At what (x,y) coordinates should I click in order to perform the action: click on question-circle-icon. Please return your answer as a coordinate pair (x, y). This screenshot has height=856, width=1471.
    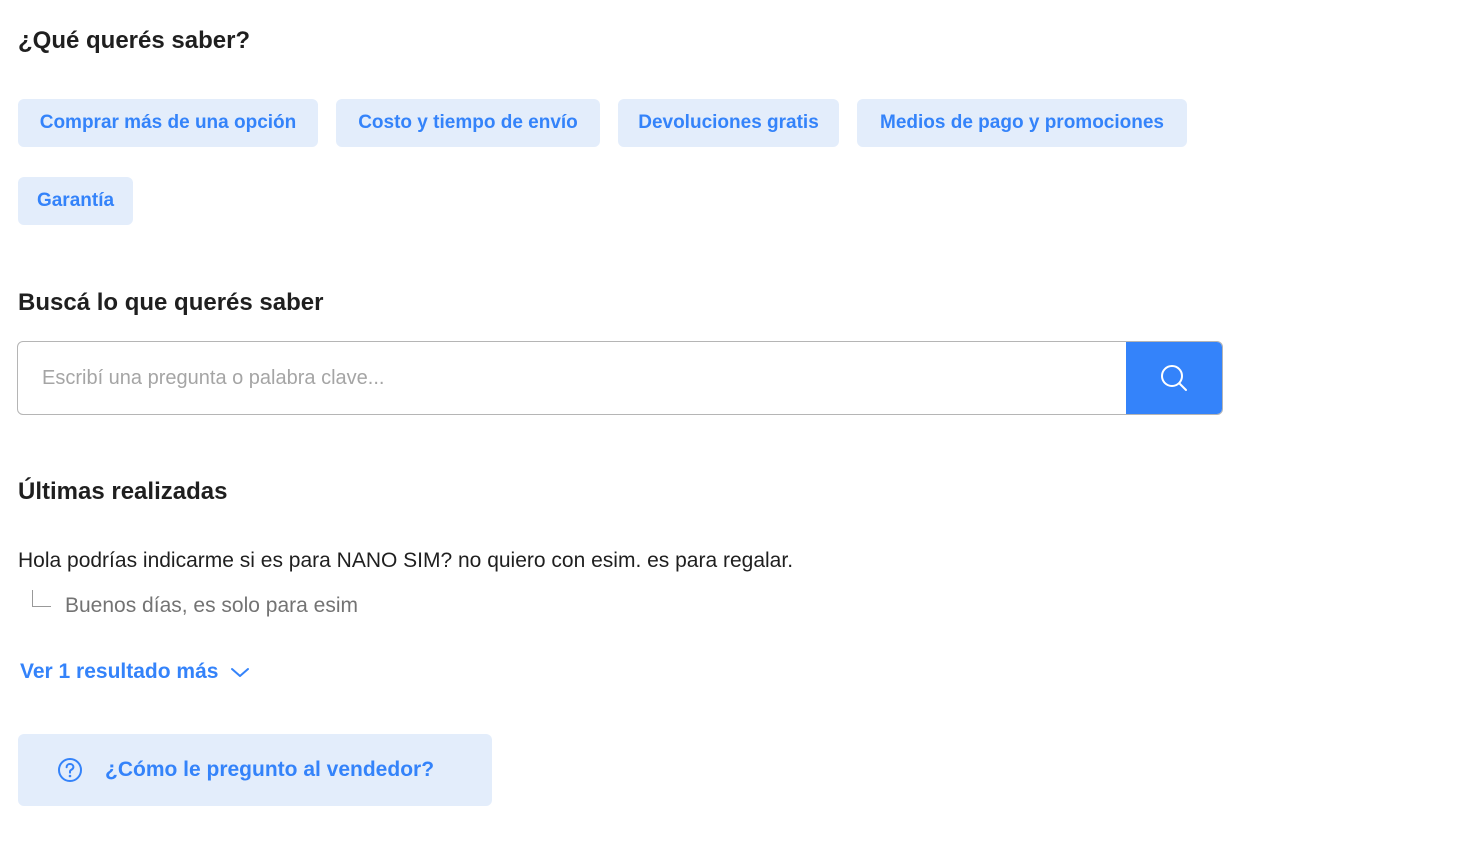
    Looking at the image, I should click on (70, 770).